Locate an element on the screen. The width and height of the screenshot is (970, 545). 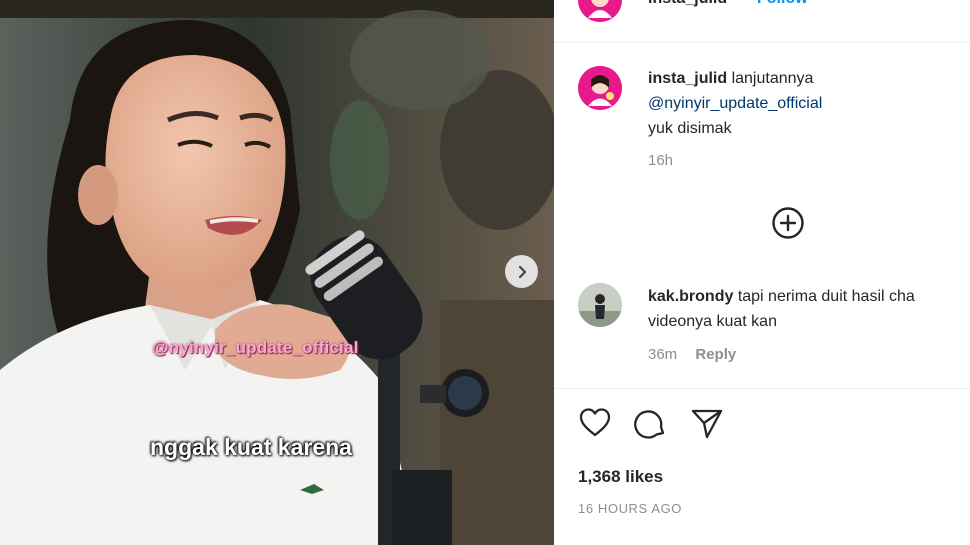
comment-icon is located at coordinates (649, 424).